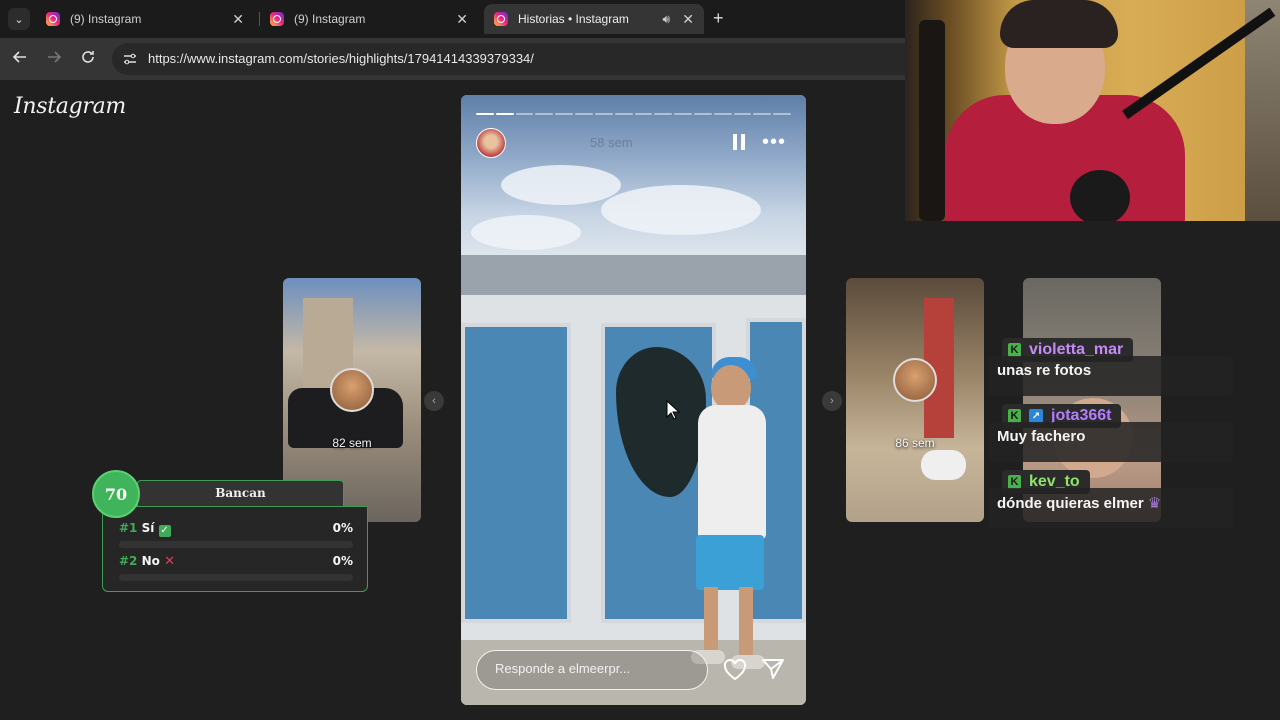 The height and width of the screenshot is (720, 1280). Describe the element at coordinates (1036, 416) in the screenshot. I see `verified-badge-icon: ↗` at that location.